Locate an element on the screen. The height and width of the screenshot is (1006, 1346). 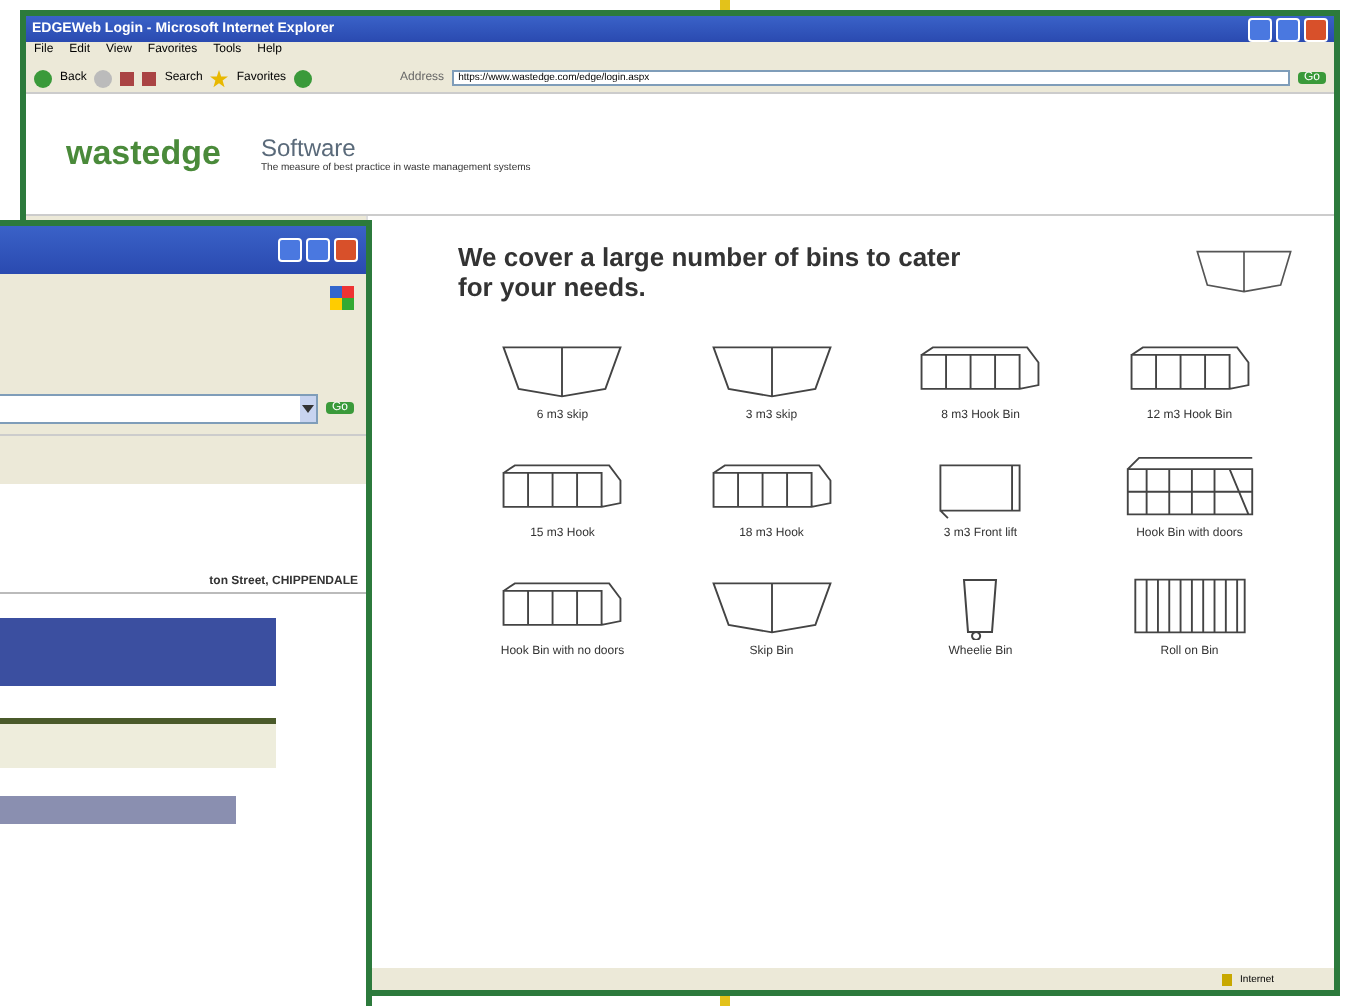
star-icon is located at coordinates (219, 78).